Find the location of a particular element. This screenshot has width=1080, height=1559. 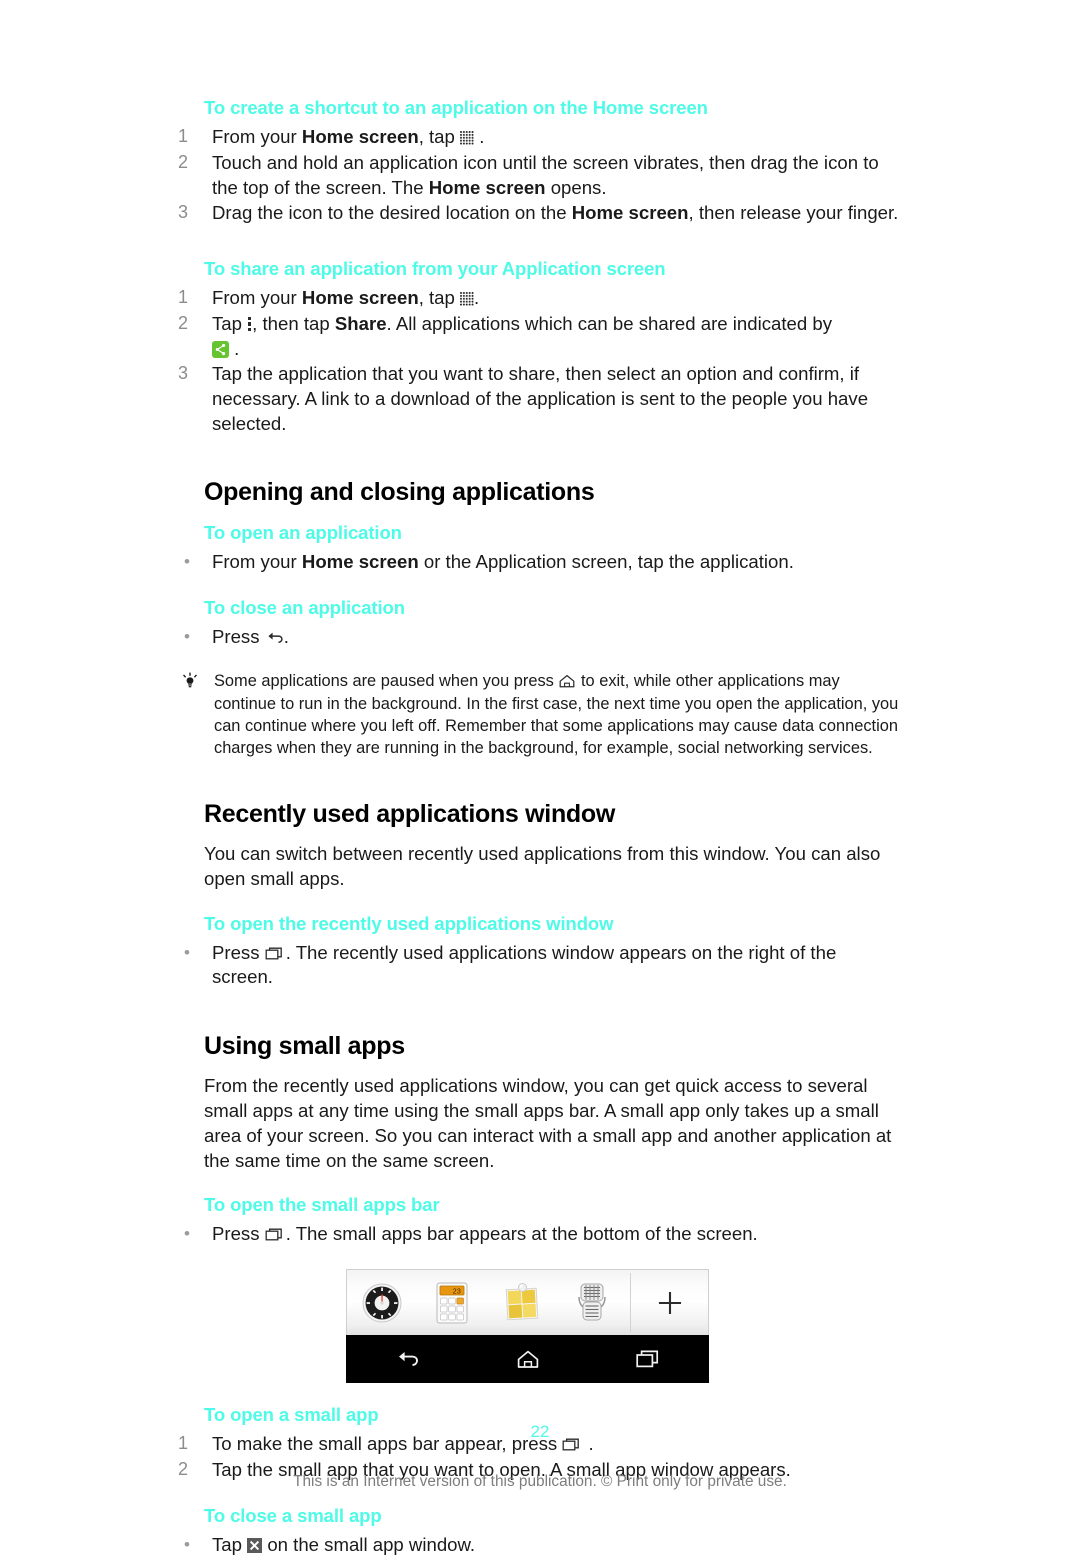

android-navigation-bar is located at coordinates (527, 1359).